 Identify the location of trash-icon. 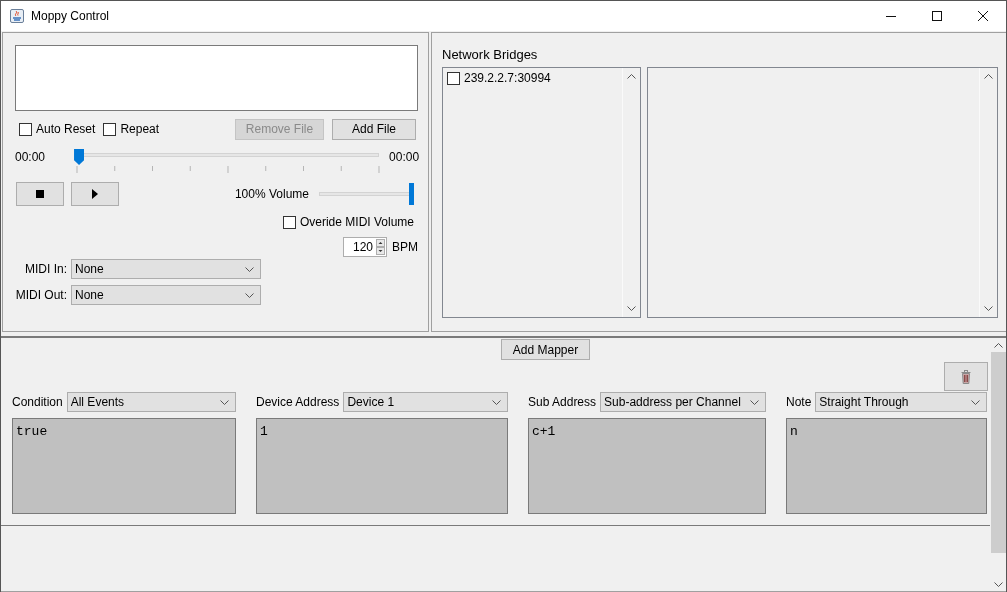
(966, 376).